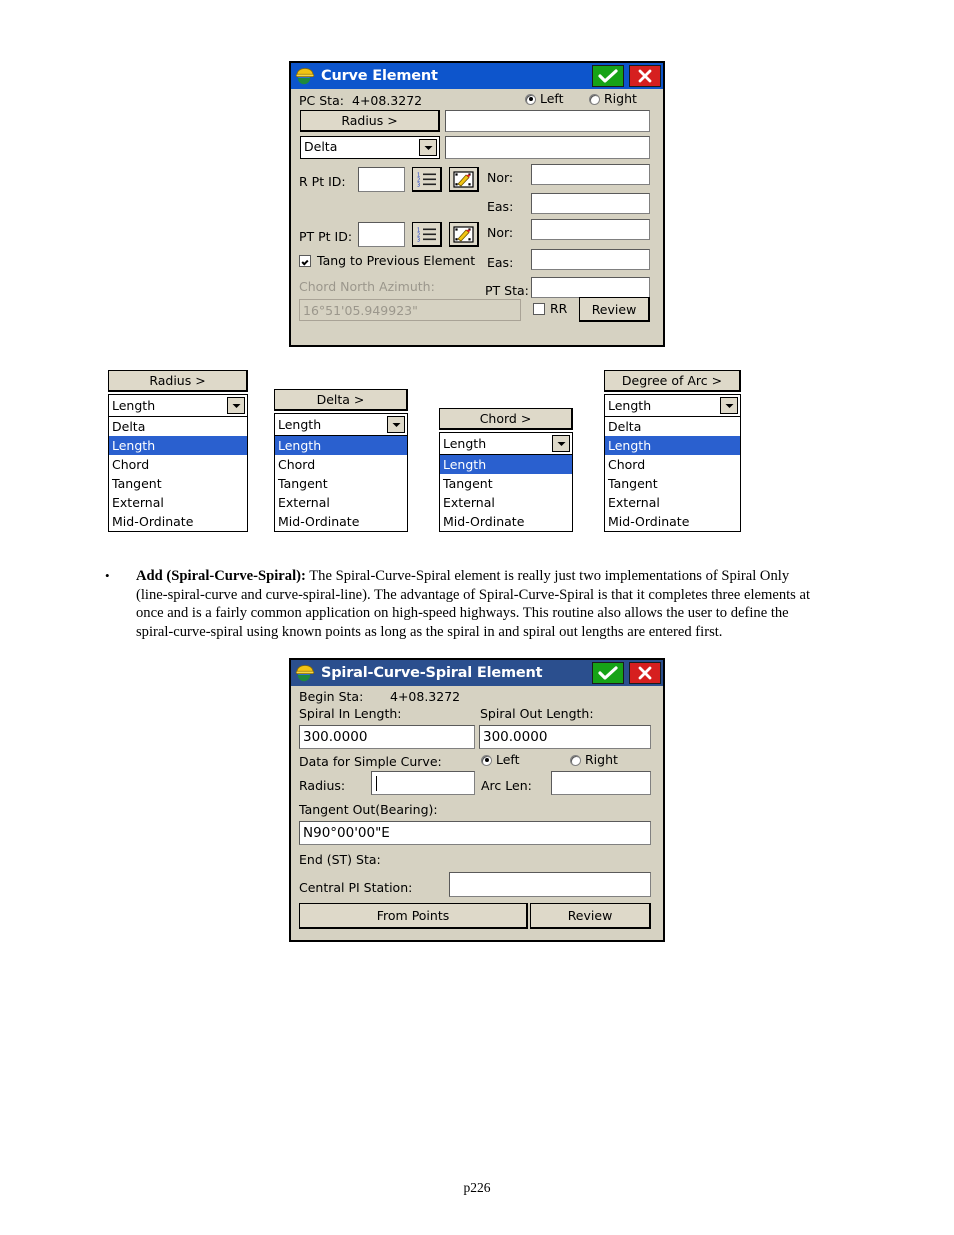  What do you see at coordinates (423, 783) in the screenshot?
I see `scs-radius-input` at bounding box center [423, 783].